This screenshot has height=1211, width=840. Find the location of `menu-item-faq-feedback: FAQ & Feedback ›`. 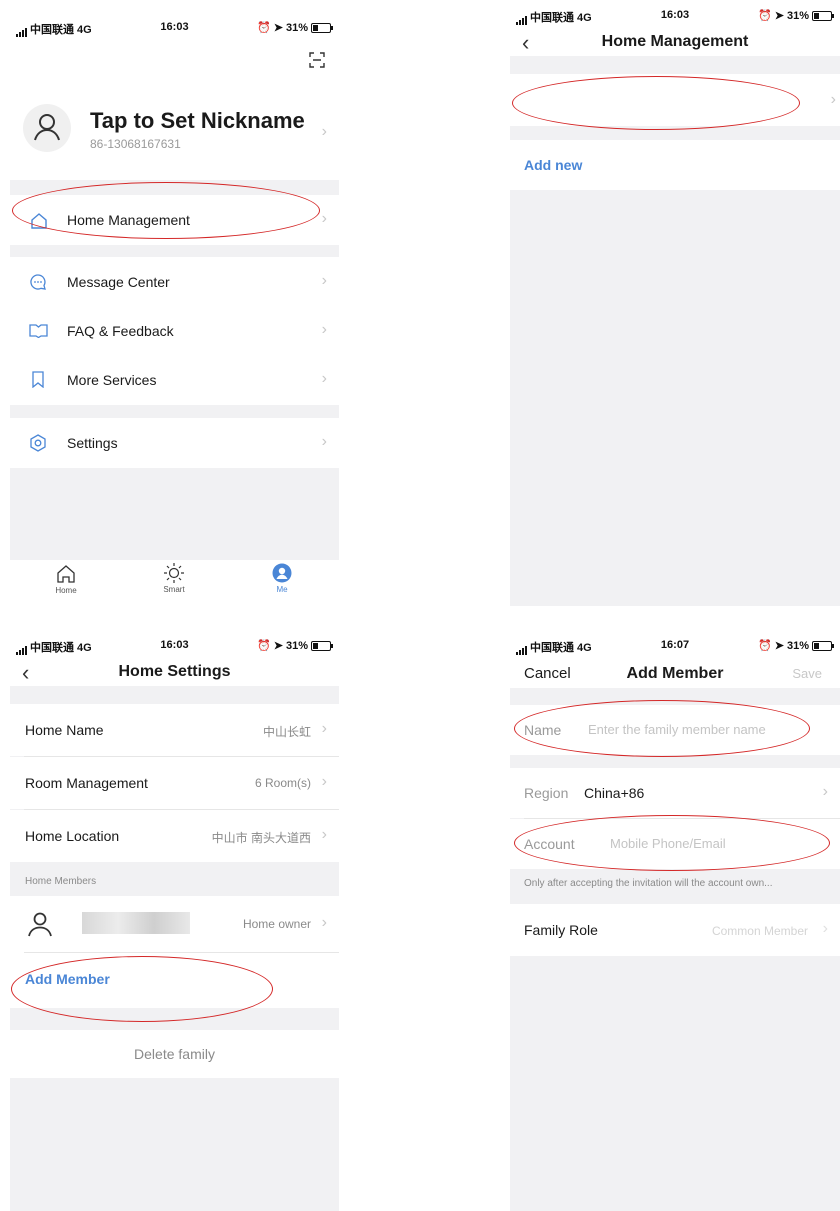

menu-item-faq-feedback: FAQ & Feedback › is located at coordinates (174, 330).